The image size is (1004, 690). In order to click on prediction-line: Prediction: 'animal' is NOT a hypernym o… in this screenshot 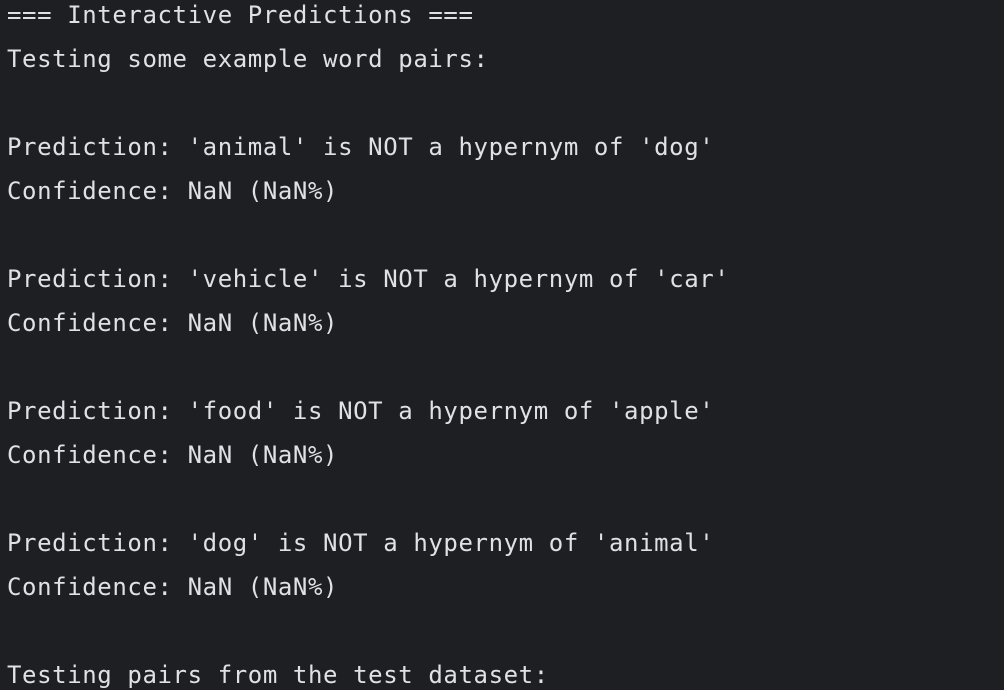, I will do `click(361, 147)`.